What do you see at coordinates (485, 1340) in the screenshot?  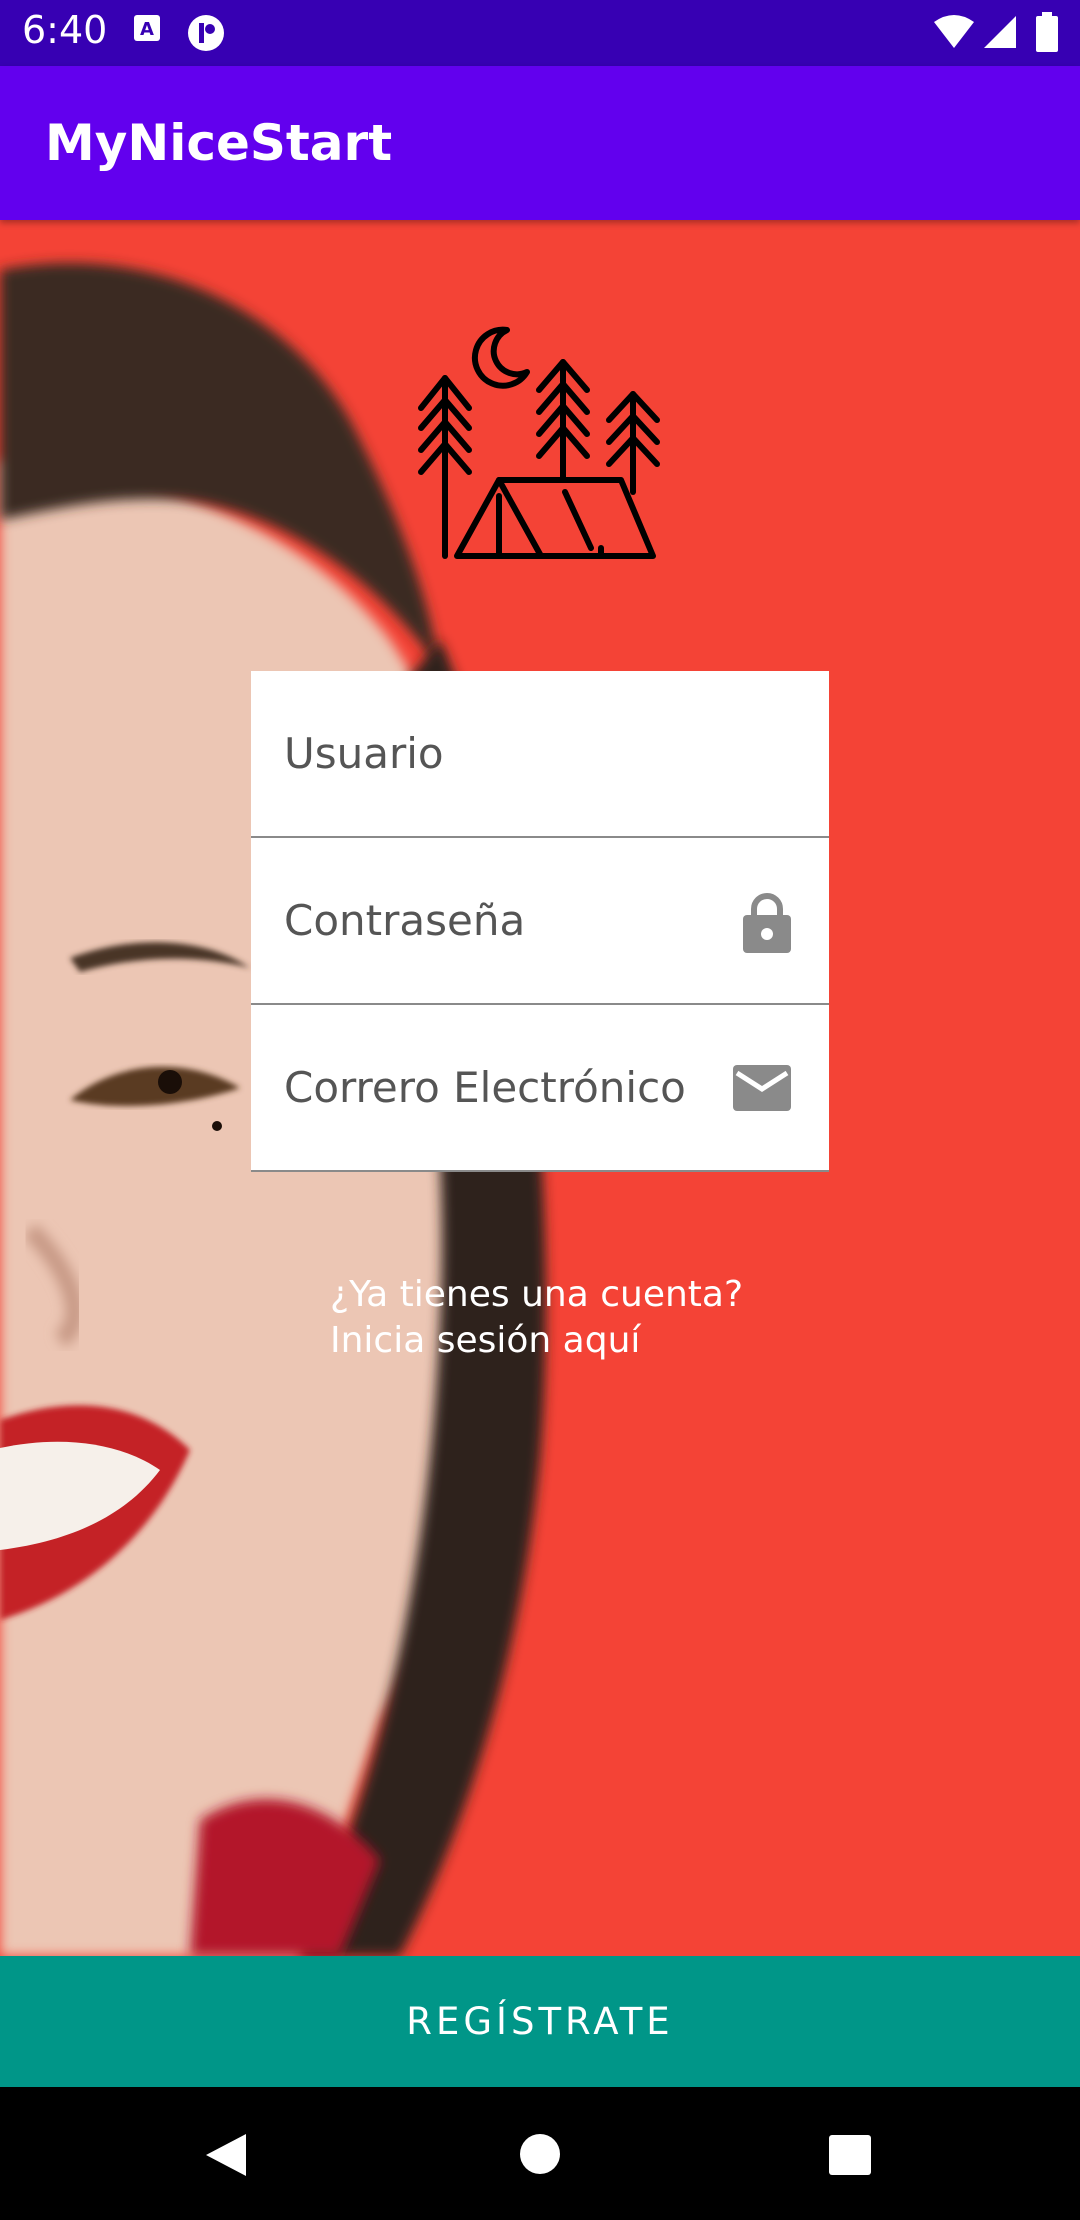 I see `login-link-line2: Inicia sesión aquí` at bounding box center [485, 1340].